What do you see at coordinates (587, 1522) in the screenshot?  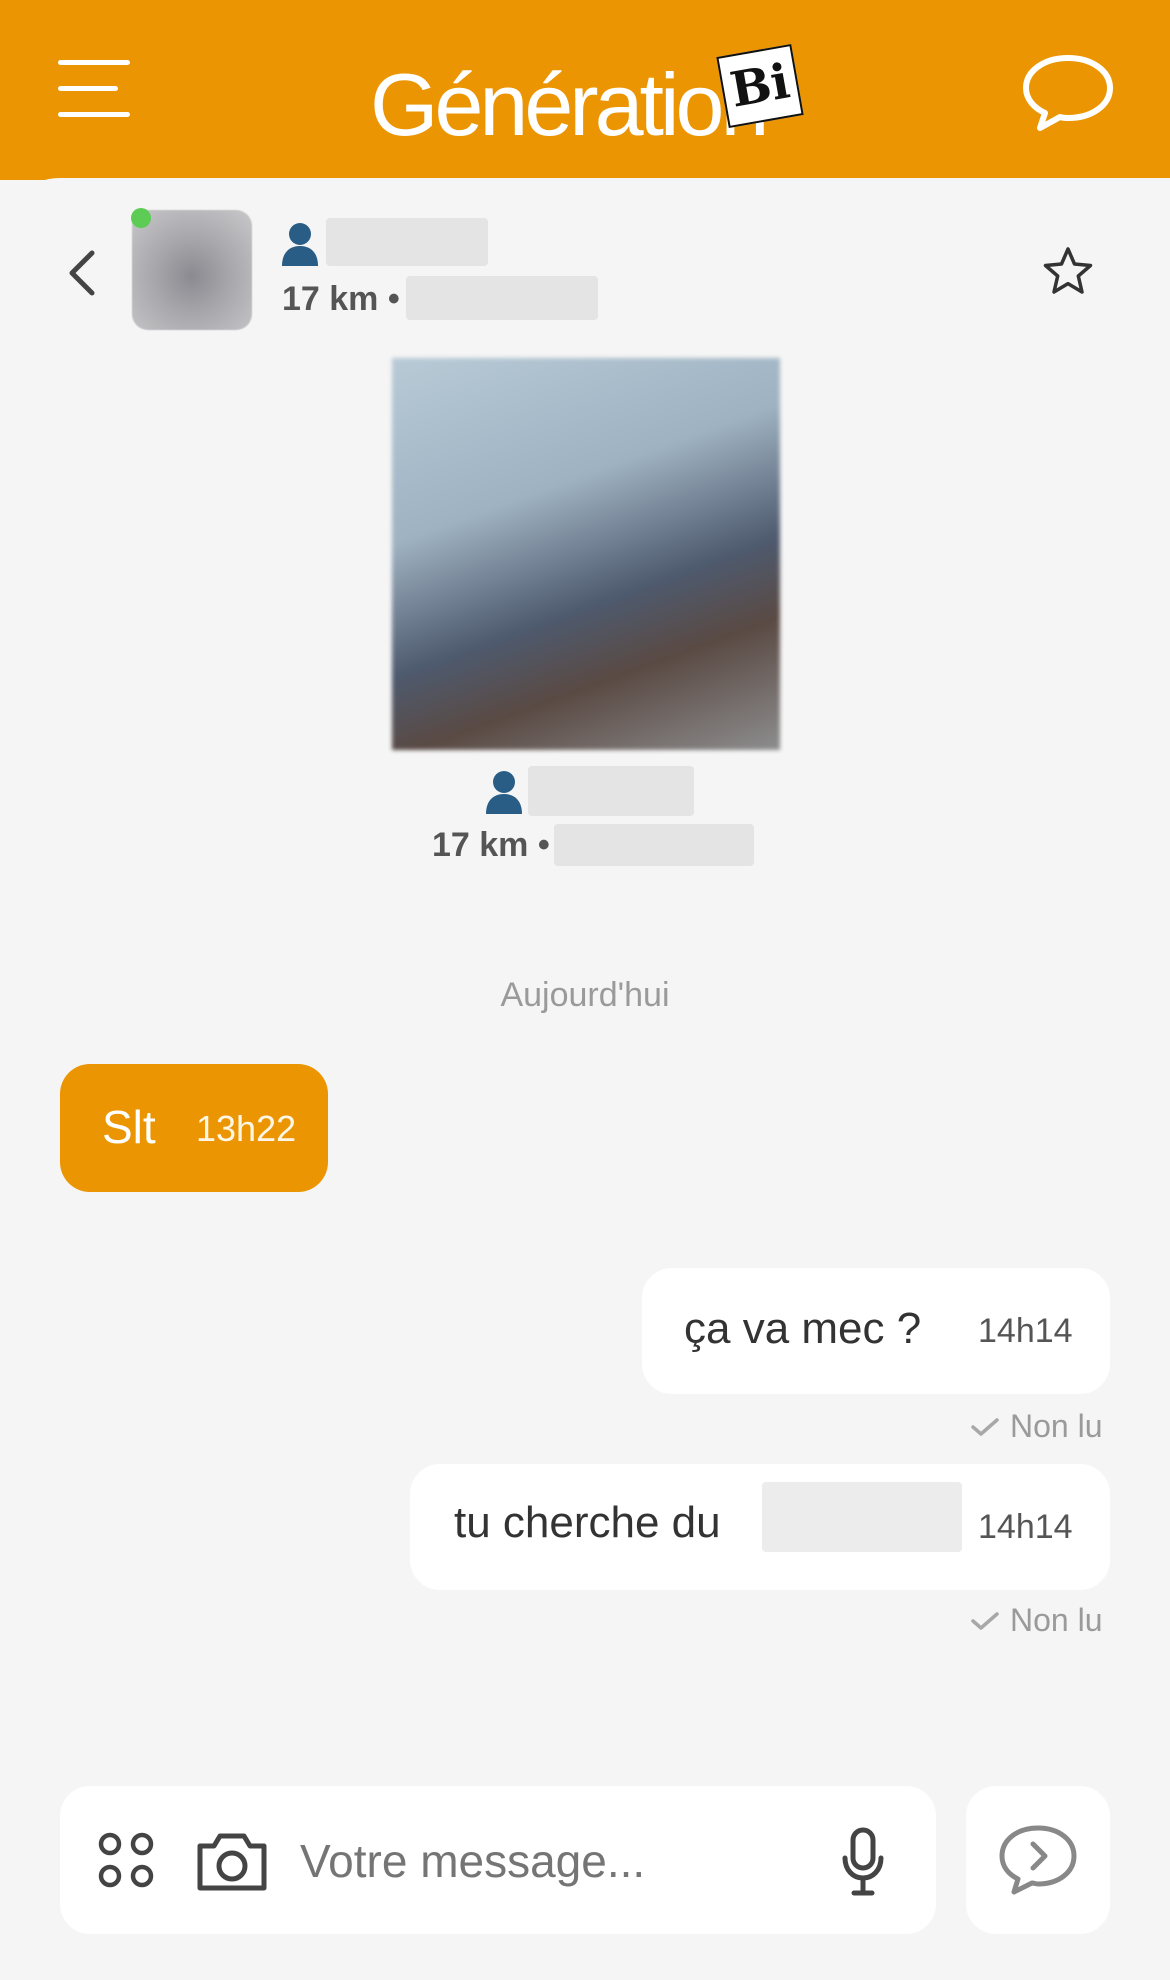 I see `message-text: tu cherche du` at bounding box center [587, 1522].